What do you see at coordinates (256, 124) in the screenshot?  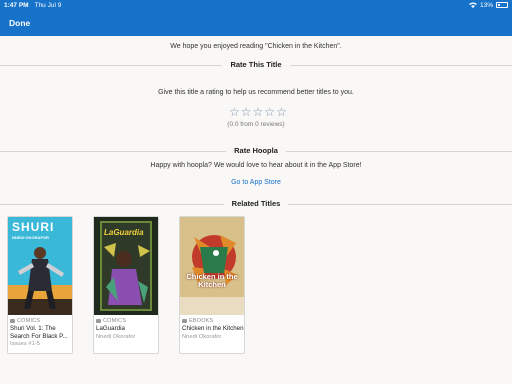 I see `rating-summary: (0.0 from 0 reviews)` at bounding box center [256, 124].